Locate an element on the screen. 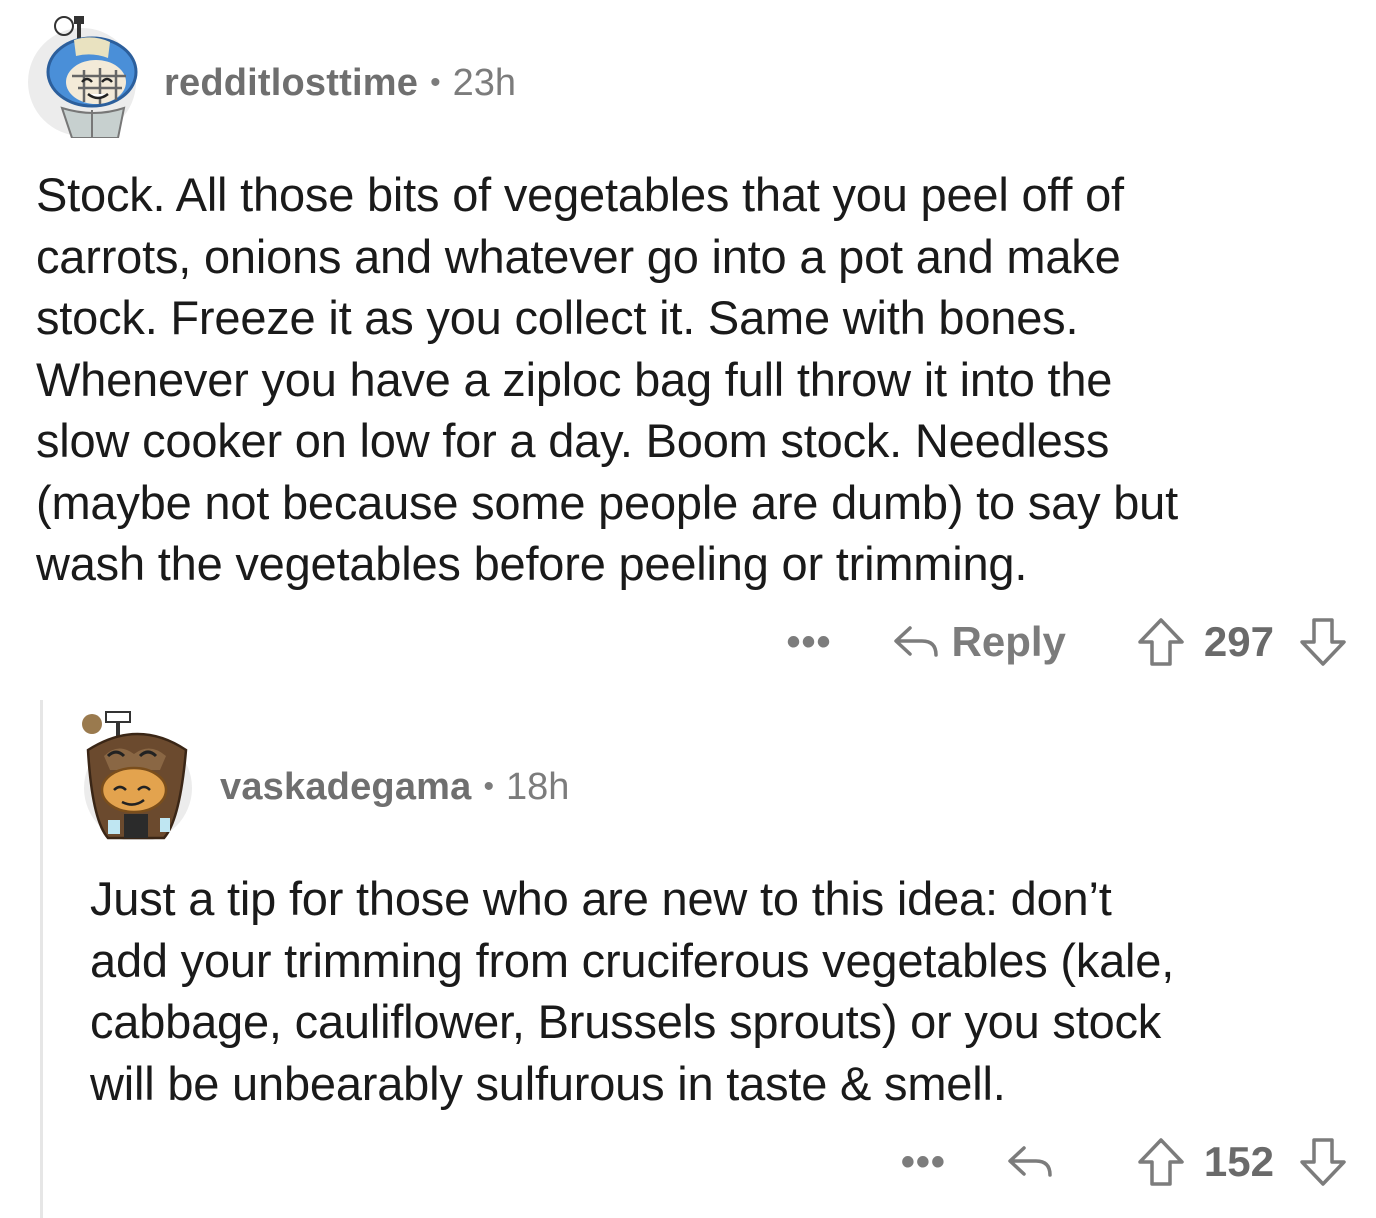 The image size is (1376, 1218). username: vaskadegama is located at coordinates (345, 787).